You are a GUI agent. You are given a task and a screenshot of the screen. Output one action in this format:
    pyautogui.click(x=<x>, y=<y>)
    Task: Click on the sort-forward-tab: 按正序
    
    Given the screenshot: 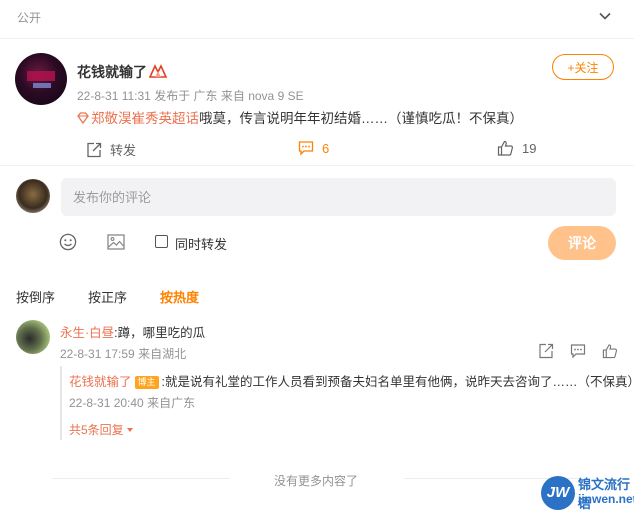 What is the action you would take?
    pyautogui.click(x=107, y=296)
    